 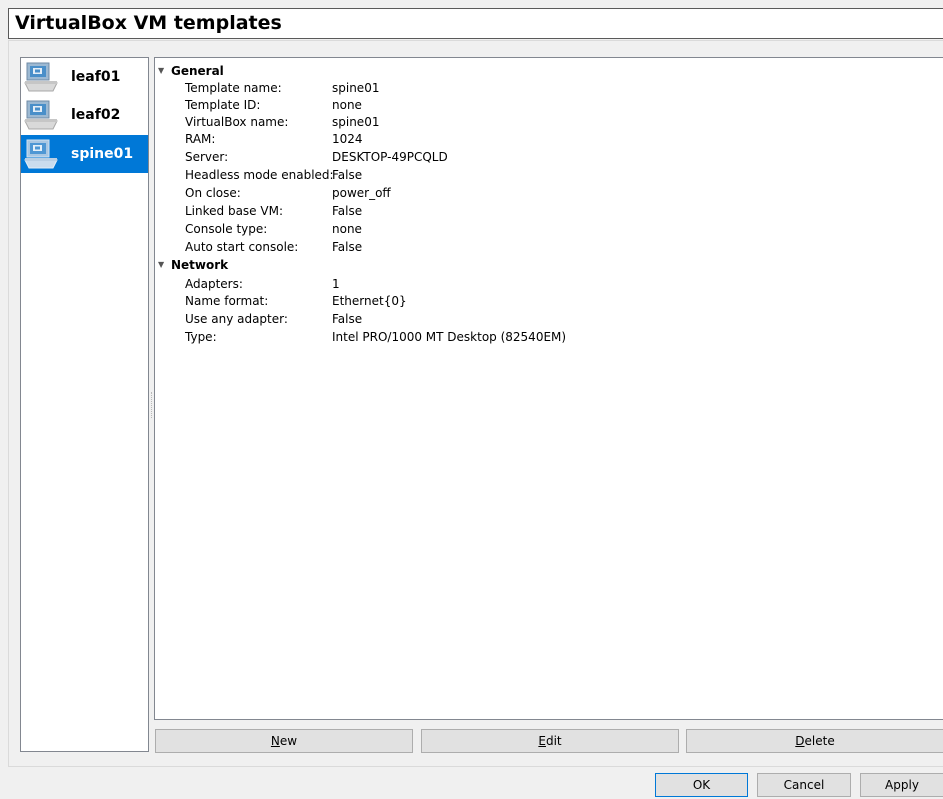 What do you see at coordinates (233, 88) in the screenshot?
I see `info-key: Template name:` at bounding box center [233, 88].